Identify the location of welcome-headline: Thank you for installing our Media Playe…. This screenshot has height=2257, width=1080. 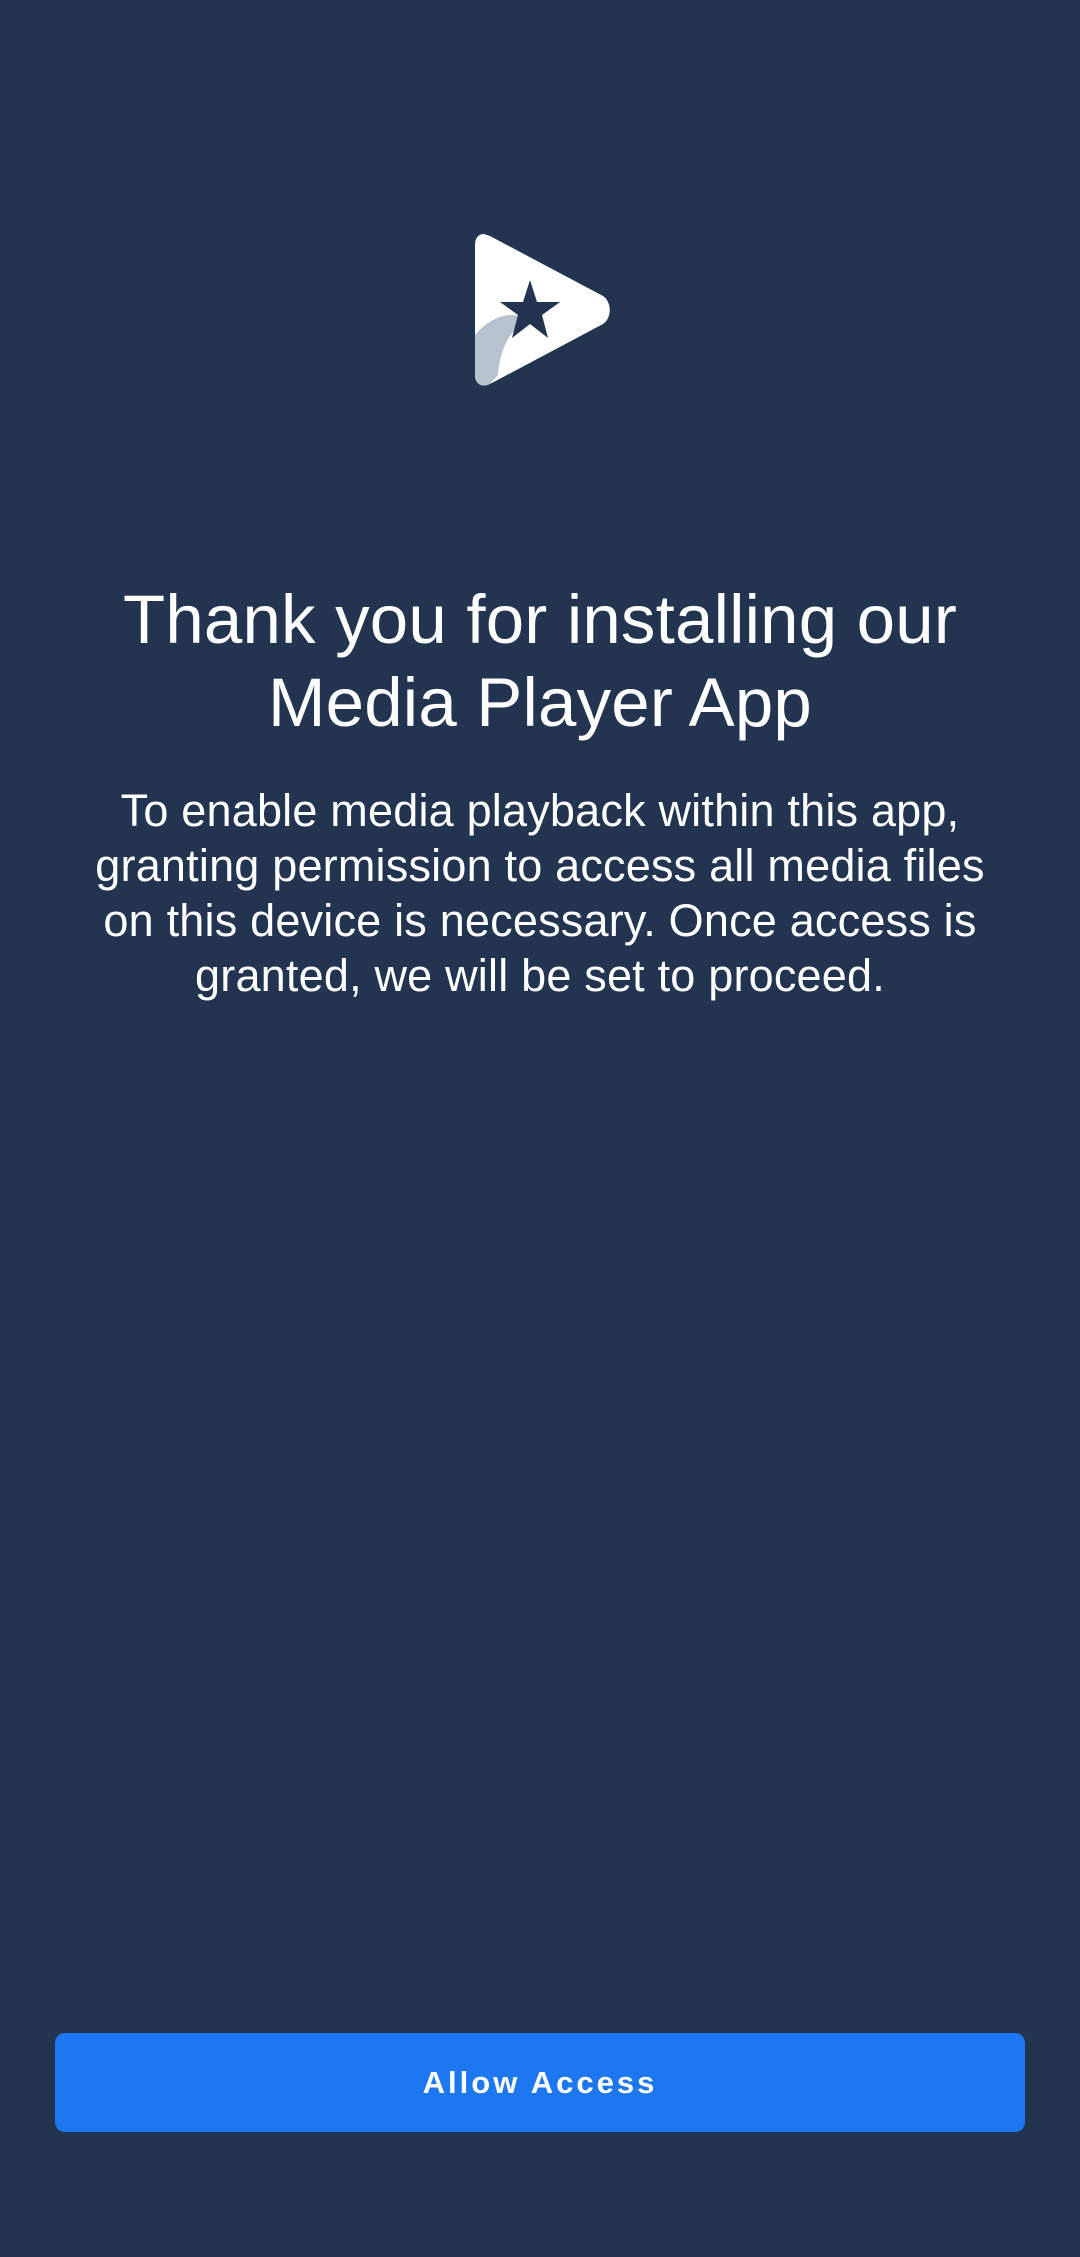
(540, 661).